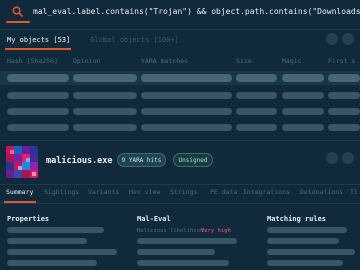 This screenshot has height=270, width=360. What do you see at coordinates (216, 231) in the screenshot?
I see `likelihood-value: Very high` at bounding box center [216, 231].